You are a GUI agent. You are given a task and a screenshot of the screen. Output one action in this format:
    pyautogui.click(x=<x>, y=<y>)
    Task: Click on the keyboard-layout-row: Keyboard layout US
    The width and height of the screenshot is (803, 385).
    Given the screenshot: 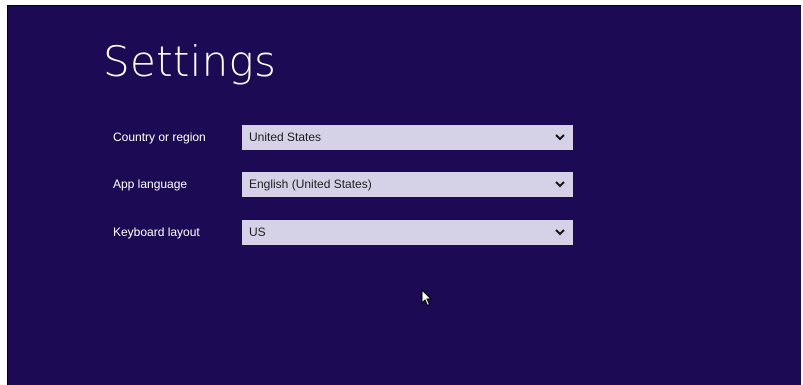 What is the action you would take?
    pyautogui.click(x=308, y=233)
    